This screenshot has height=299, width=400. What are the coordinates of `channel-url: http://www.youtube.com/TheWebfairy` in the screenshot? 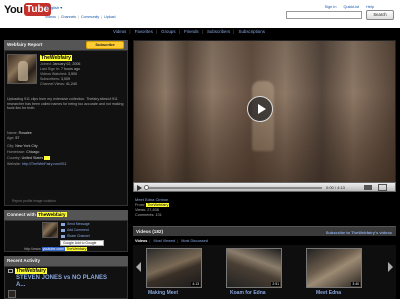 It's located at (56, 249).